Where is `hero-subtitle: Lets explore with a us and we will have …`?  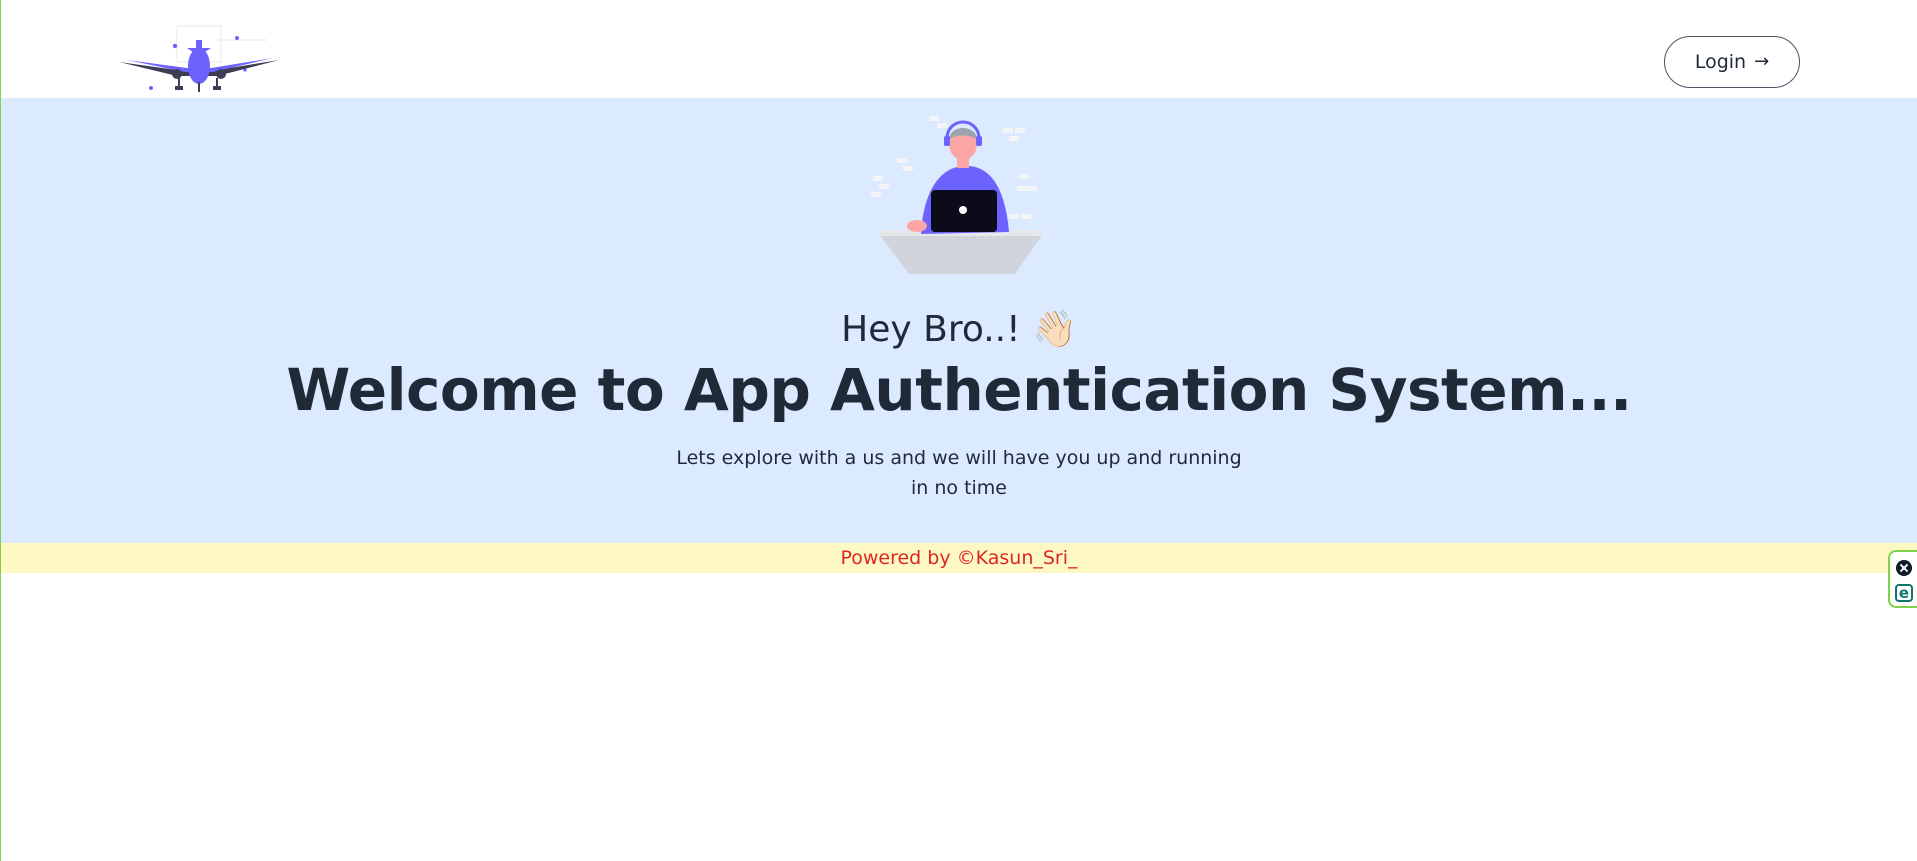 hero-subtitle: Lets explore with a us and we will have … is located at coordinates (959, 473).